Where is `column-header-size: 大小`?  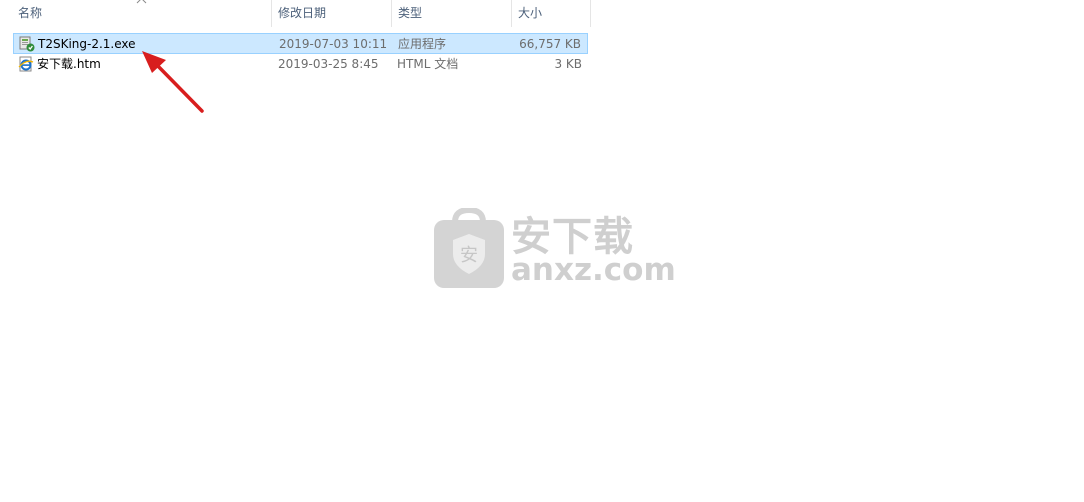
column-header-size: 大小 is located at coordinates (551, 13).